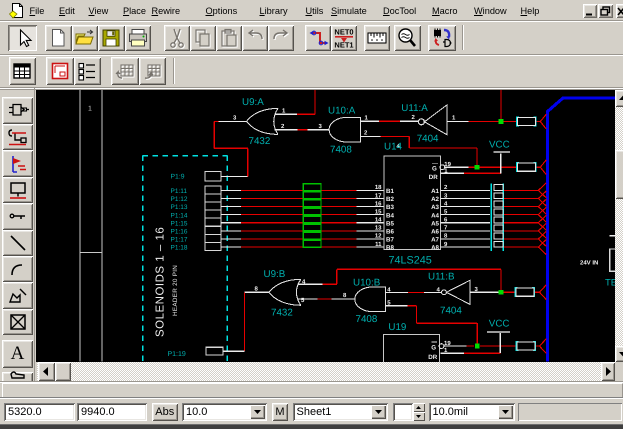 The width and height of the screenshot is (623, 429). Describe the element at coordinates (409, 261) in the screenshot. I see `svg-text: 74LS245` at that location.